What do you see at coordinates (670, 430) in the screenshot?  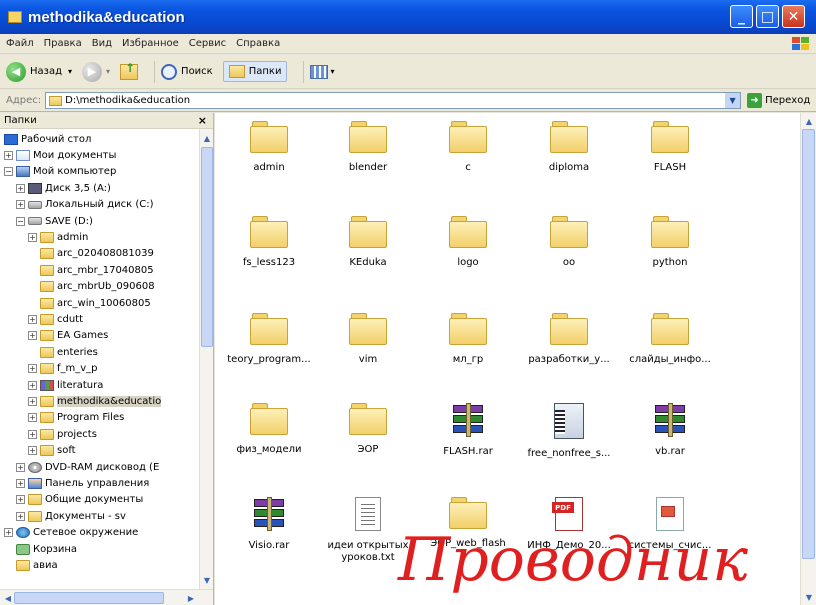 I see `file-item: vb.rar` at bounding box center [670, 430].